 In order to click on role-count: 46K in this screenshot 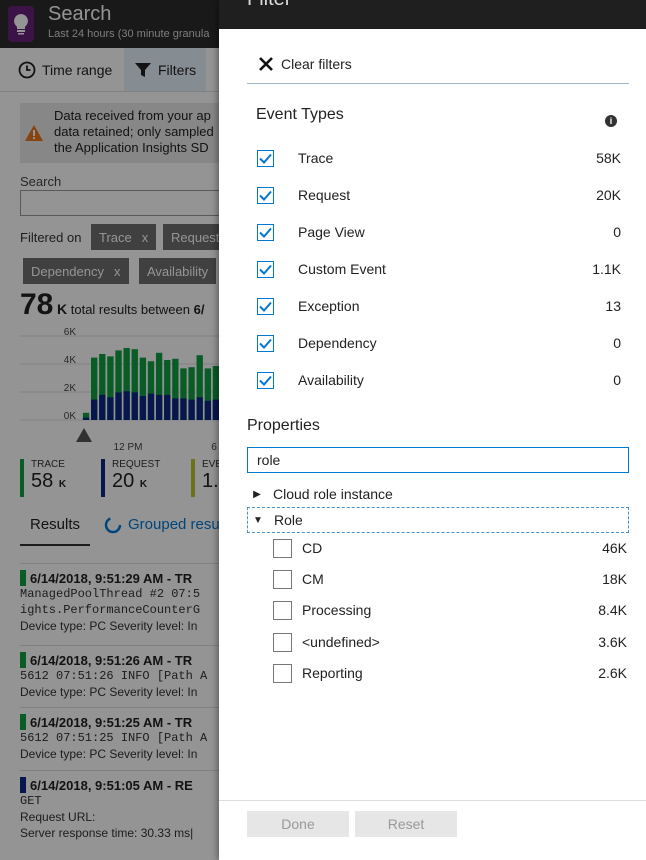, I will do `click(614, 548)`.